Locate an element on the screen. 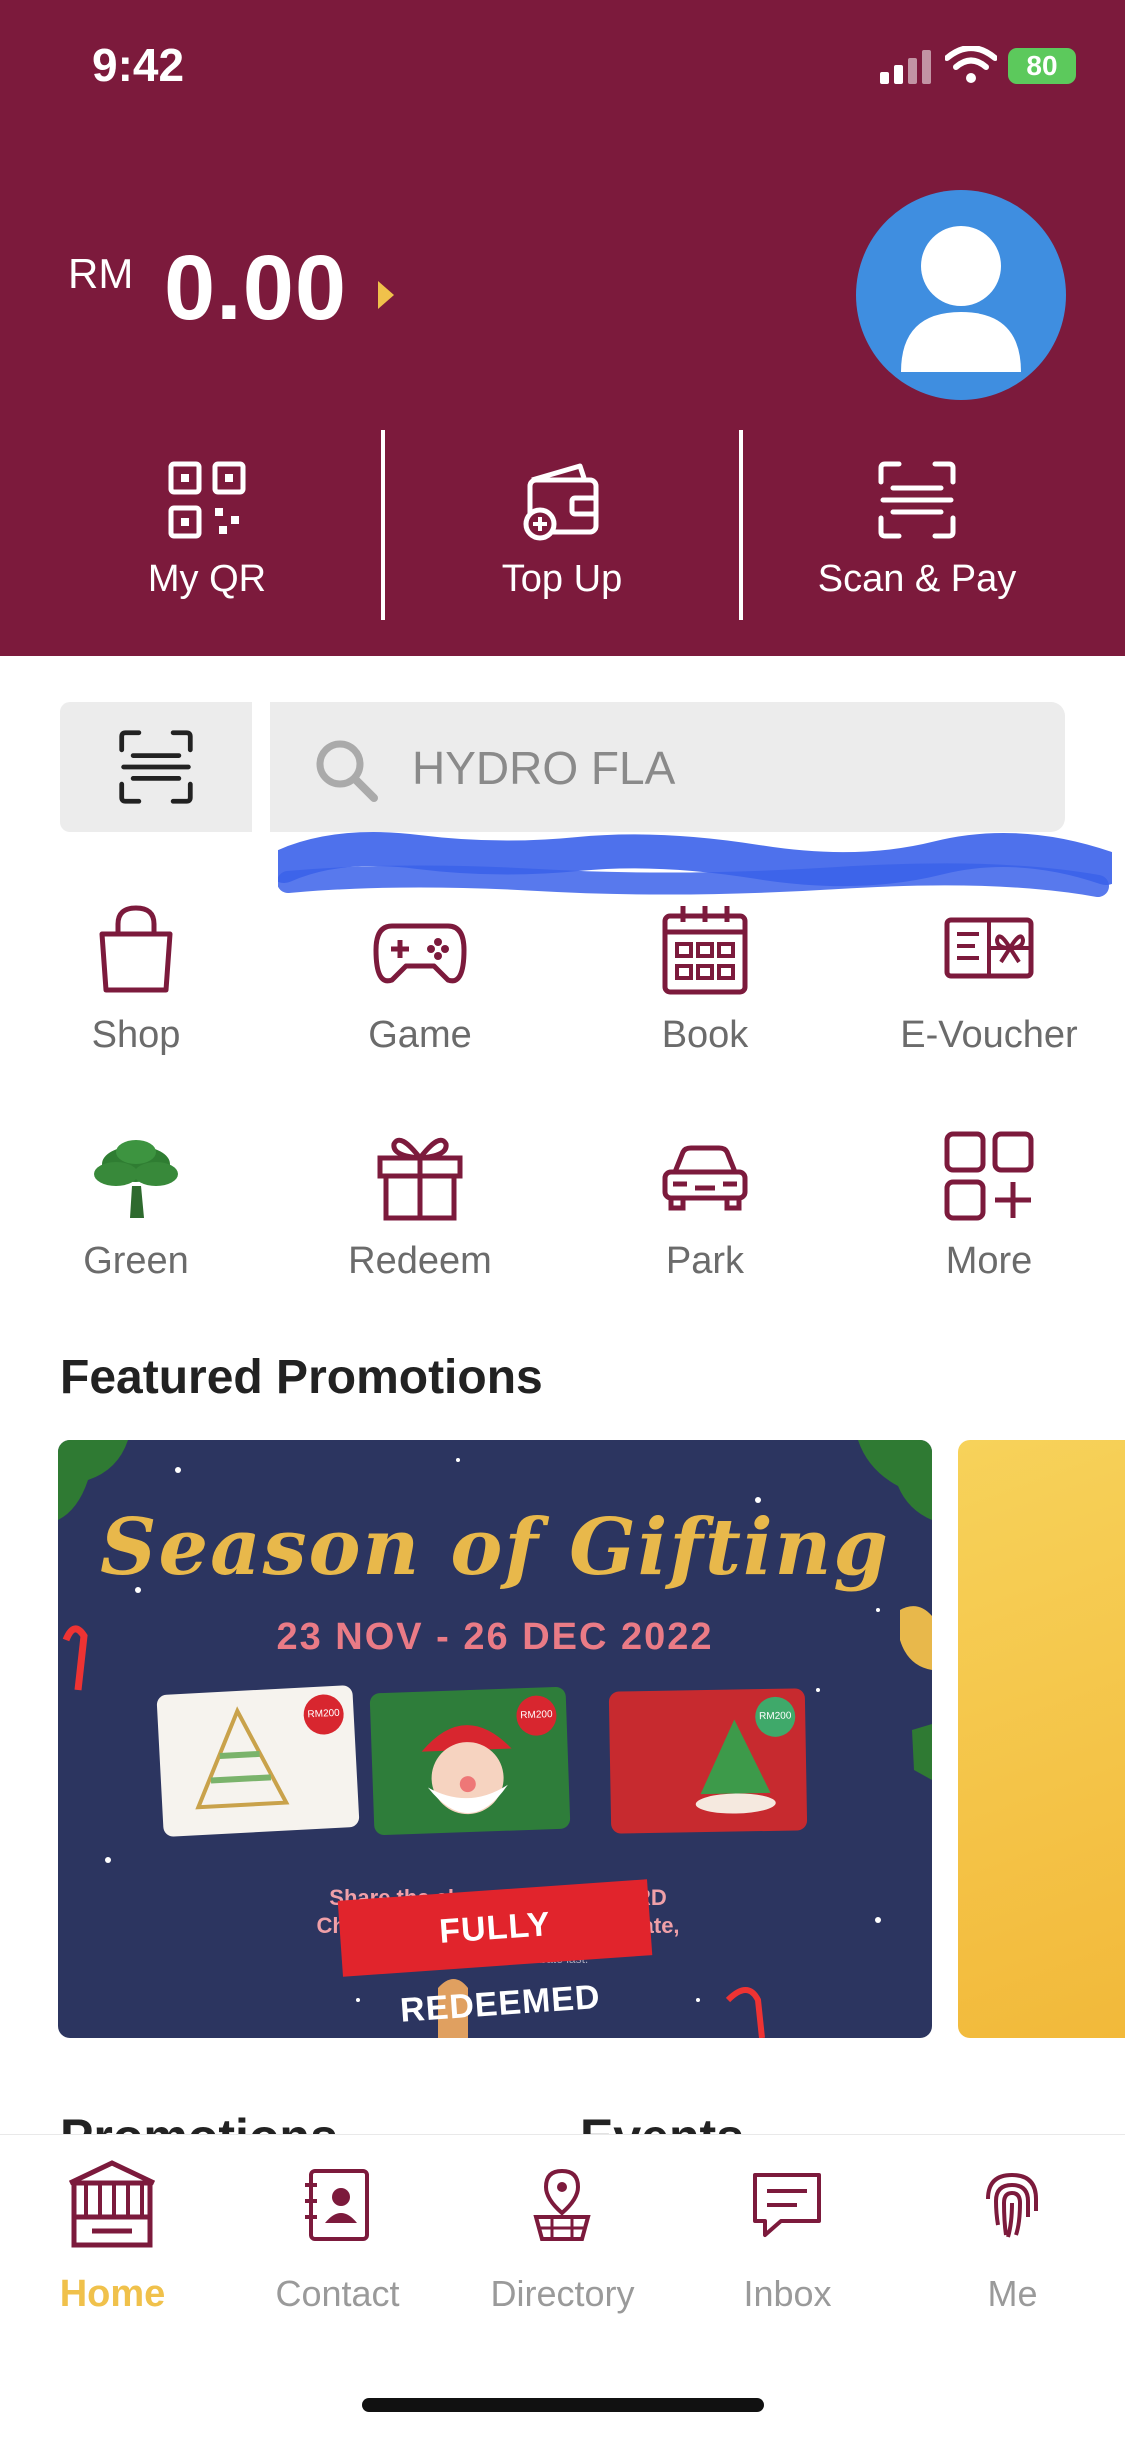  wallet-add-icon is located at coordinates (561, 502).